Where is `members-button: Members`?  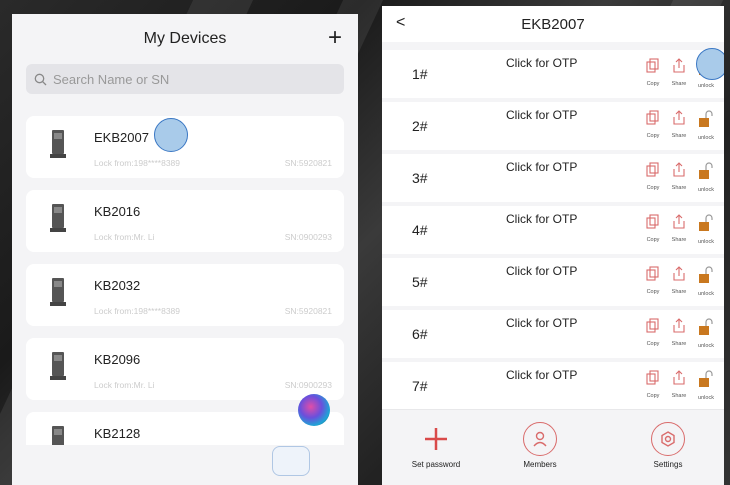 members-button: Members is located at coordinates (540, 445).